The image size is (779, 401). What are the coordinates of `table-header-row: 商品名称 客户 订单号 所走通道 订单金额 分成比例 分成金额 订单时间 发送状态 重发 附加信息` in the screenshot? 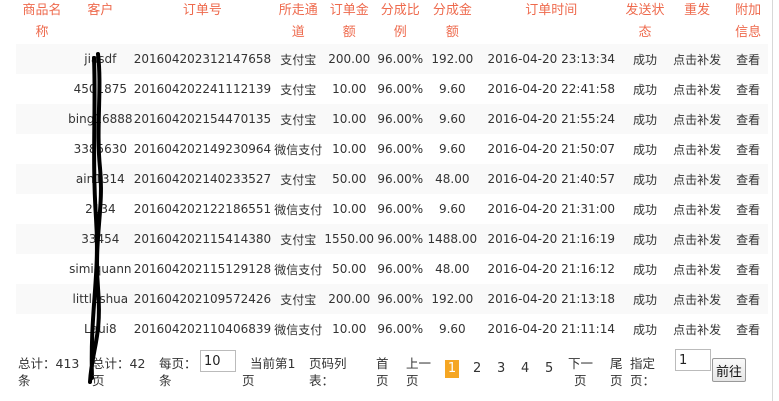 It's located at (392, 22).